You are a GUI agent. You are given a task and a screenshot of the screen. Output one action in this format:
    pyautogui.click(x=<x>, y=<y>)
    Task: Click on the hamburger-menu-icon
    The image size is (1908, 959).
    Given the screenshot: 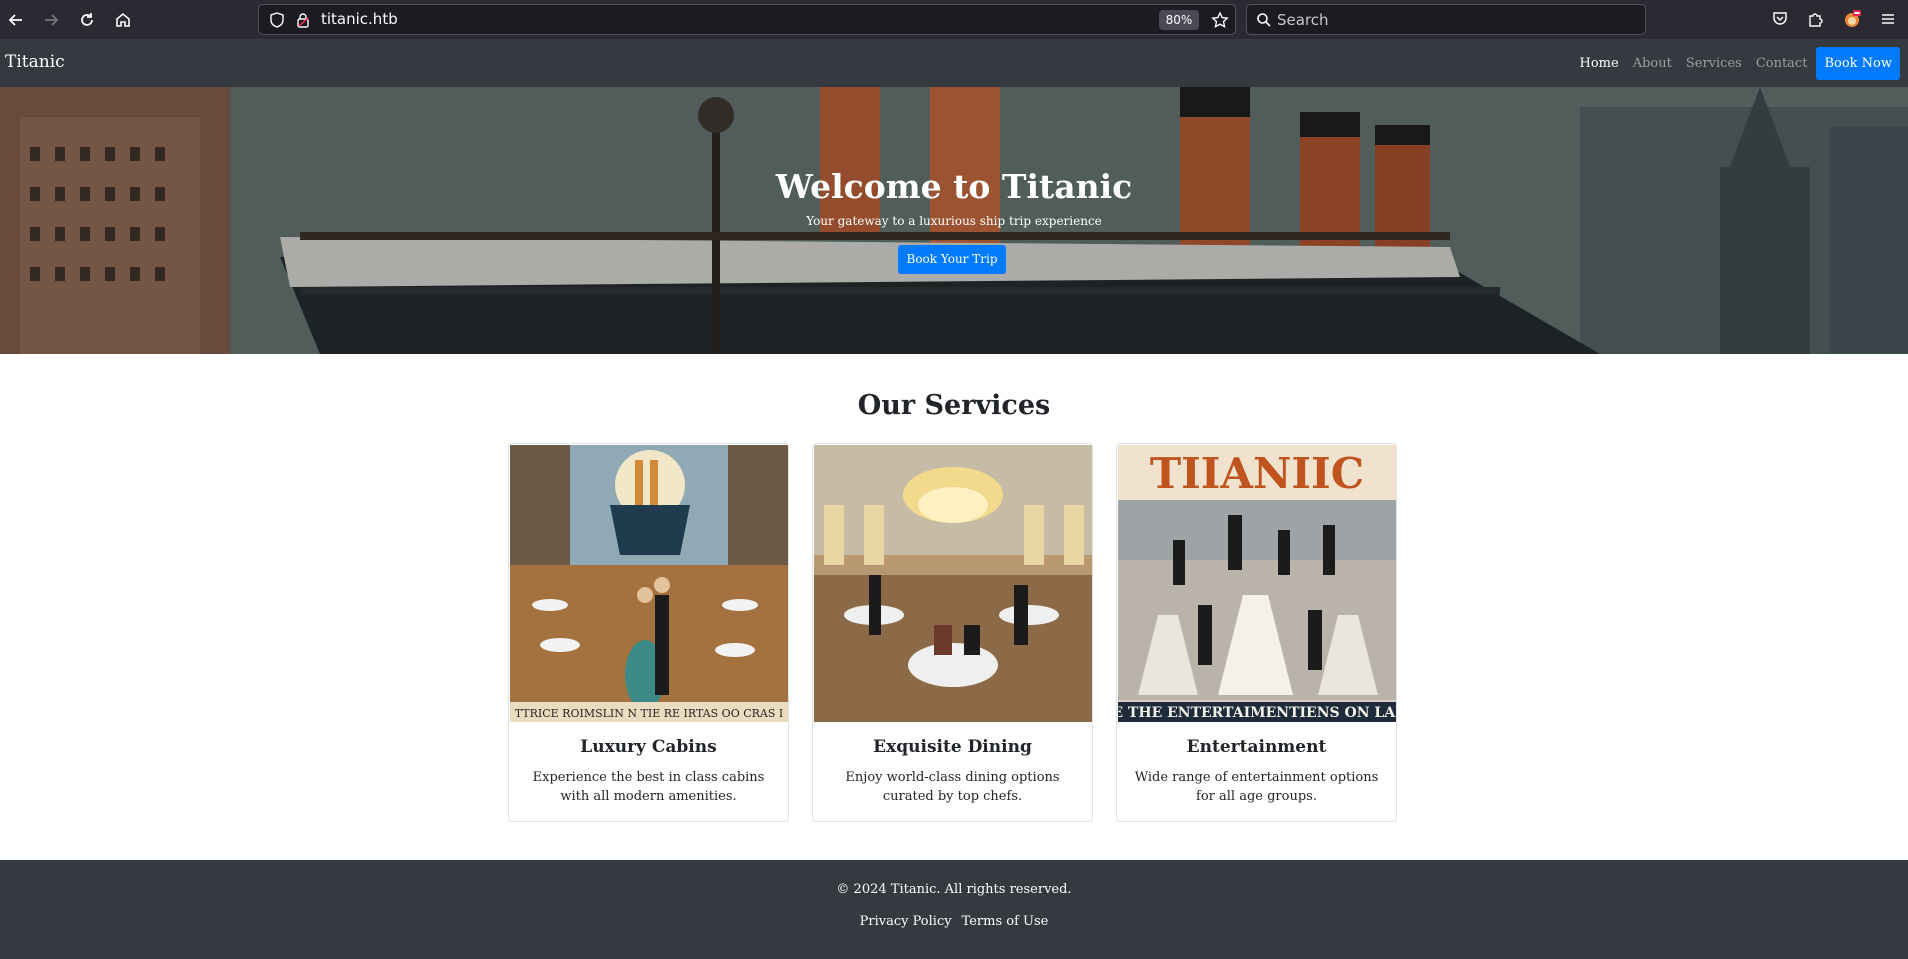 What is the action you would take?
    pyautogui.click(x=1888, y=19)
    